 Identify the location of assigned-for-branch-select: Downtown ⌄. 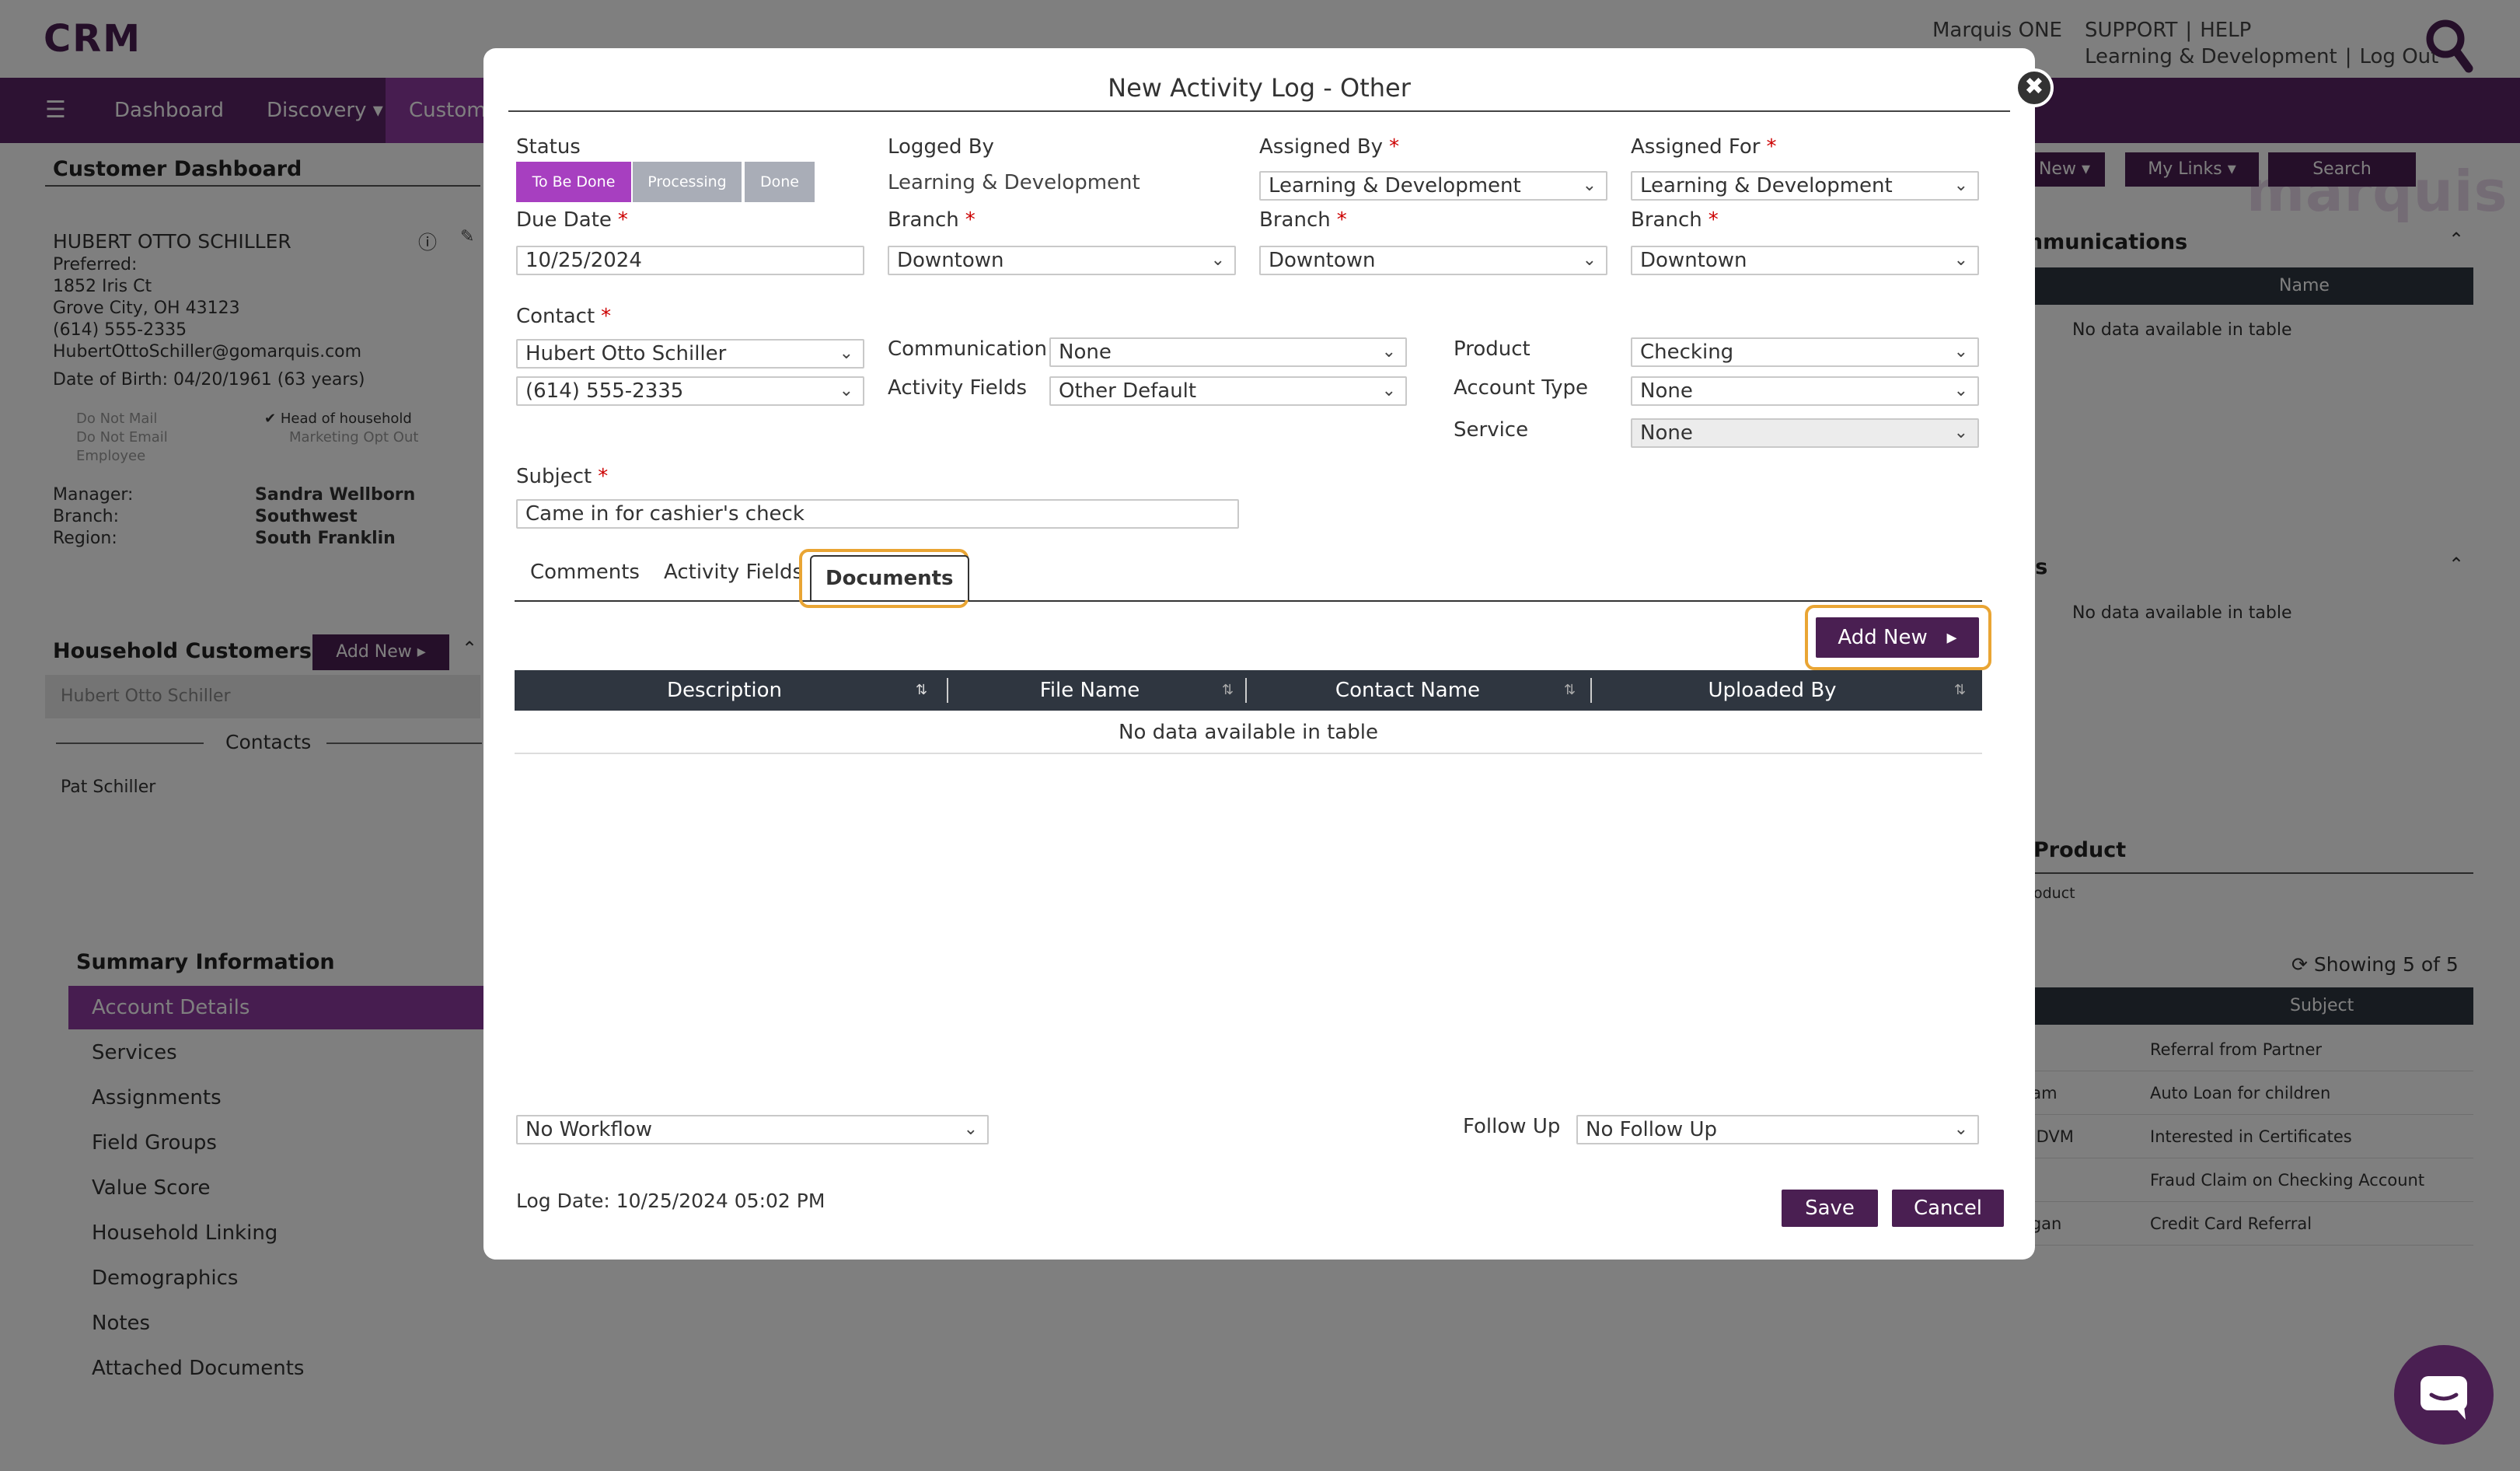
(1805, 260).